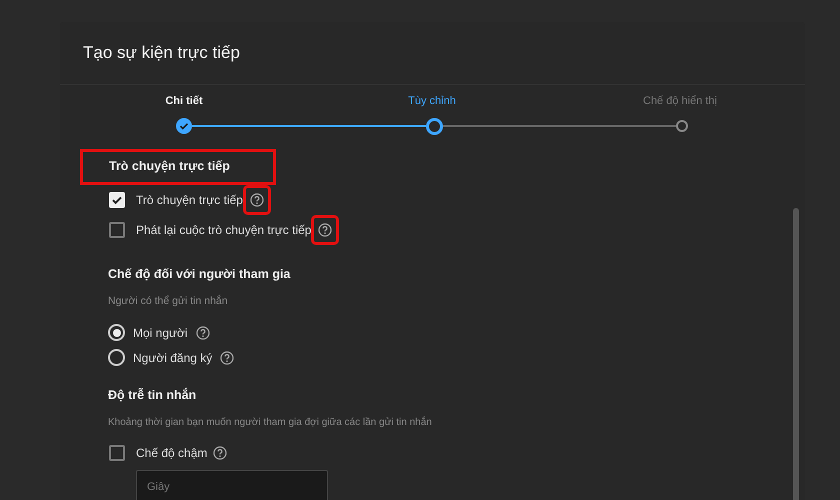  What do you see at coordinates (168, 302) in the screenshot?
I see `section-description: Người có thể gửi tin nhắn` at bounding box center [168, 302].